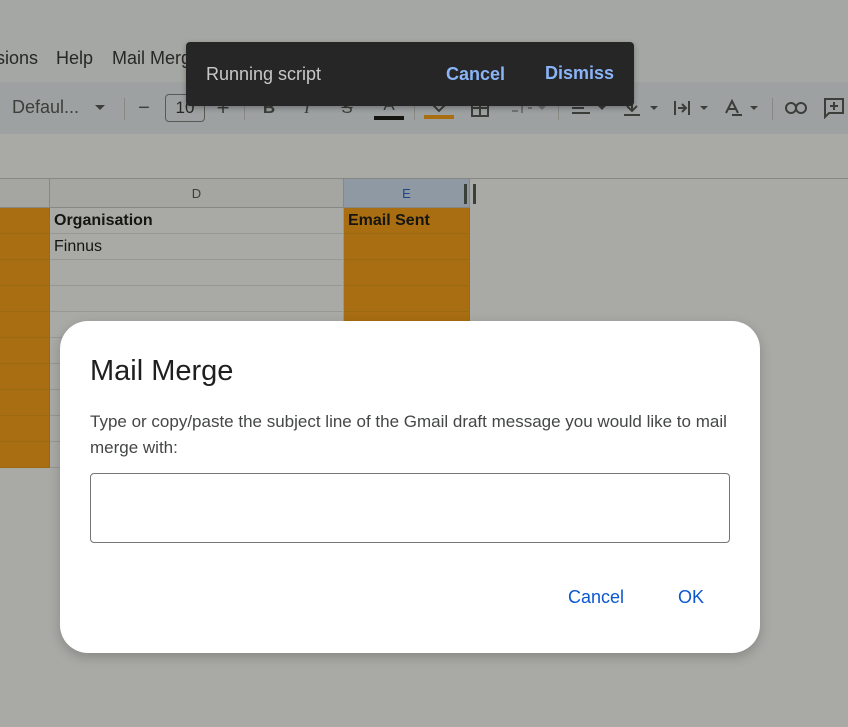 The width and height of the screenshot is (848, 727). What do you see at coordinates (579, 73) in the screenshot?
I see `snackbar-dismiss-button: Dismiss` at bounding box center [579, 73].